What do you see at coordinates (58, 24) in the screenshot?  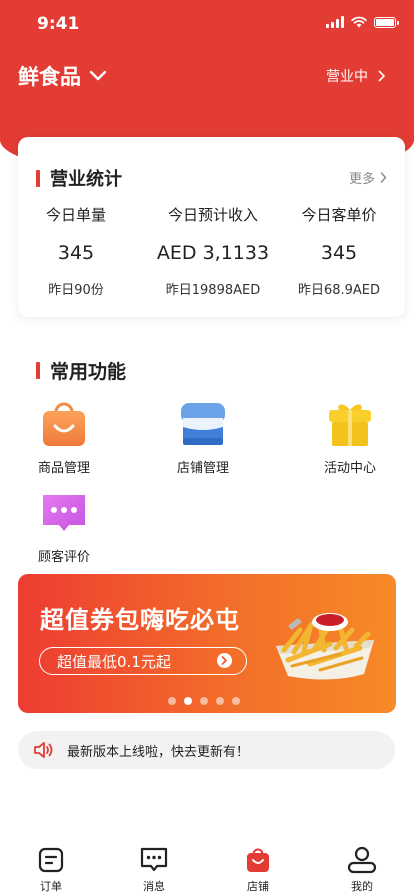 I see `status-time: 9:41` at bounding box center [58, 24].